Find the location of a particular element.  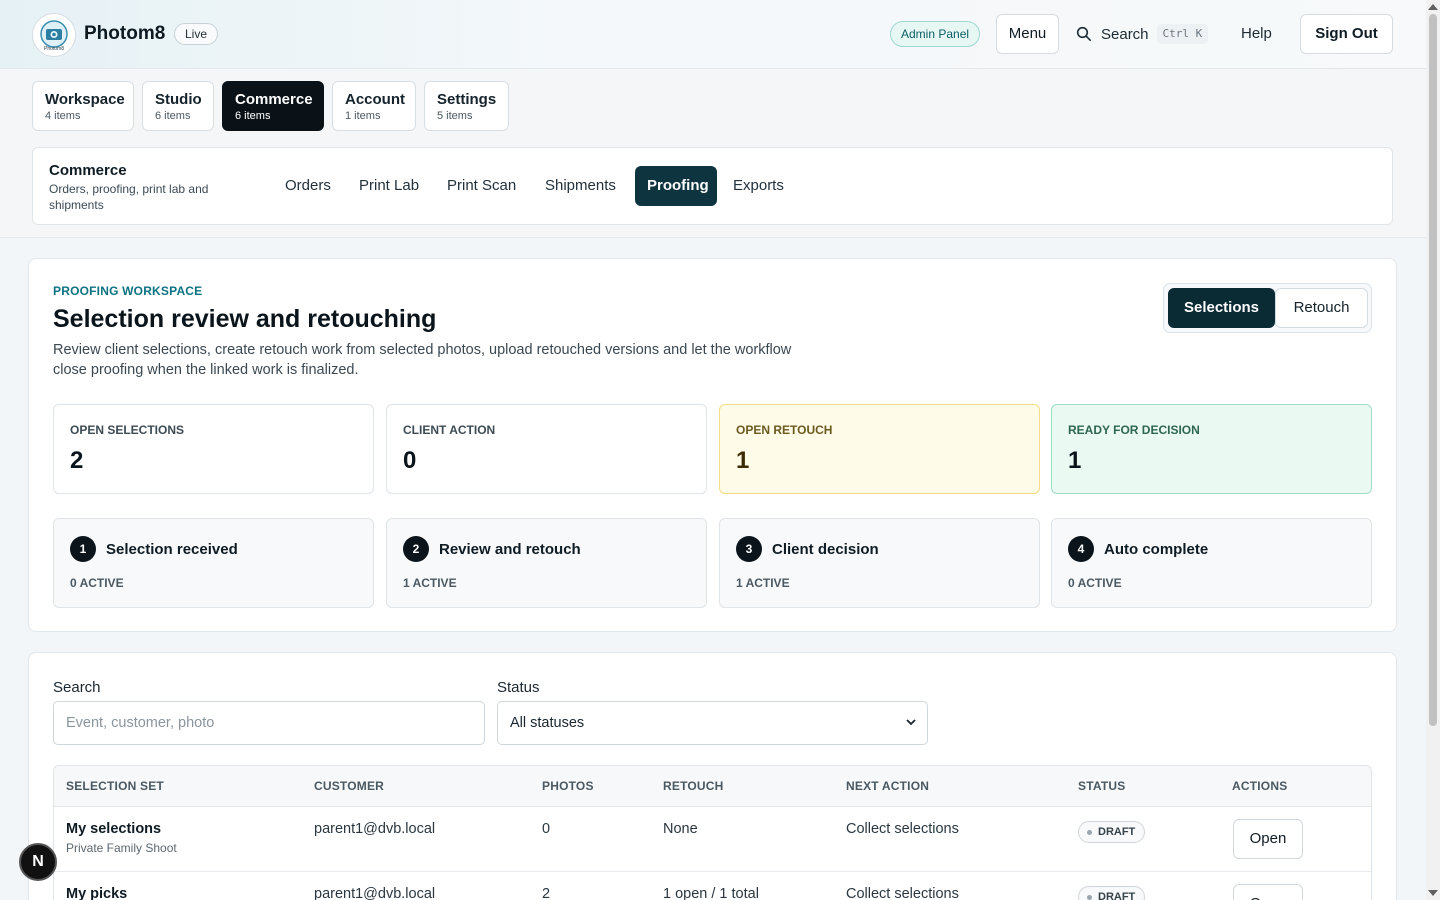

stat-open-retouch: OPEN RETOUCH 1 is located at coordinates (879, 449).